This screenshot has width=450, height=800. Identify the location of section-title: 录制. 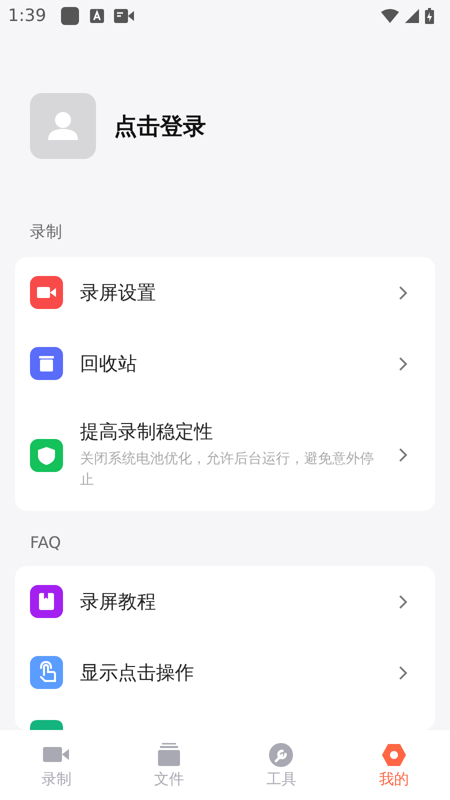
(46, 232).